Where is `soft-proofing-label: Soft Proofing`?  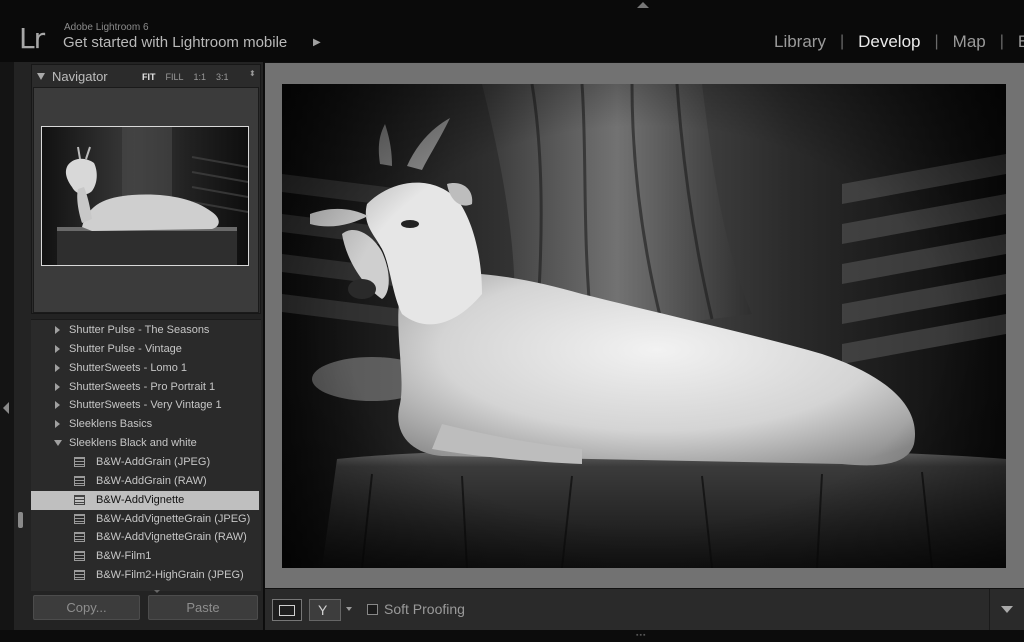
soft-proofing-label: Soft Proofing is located at coordinates (424, 609).